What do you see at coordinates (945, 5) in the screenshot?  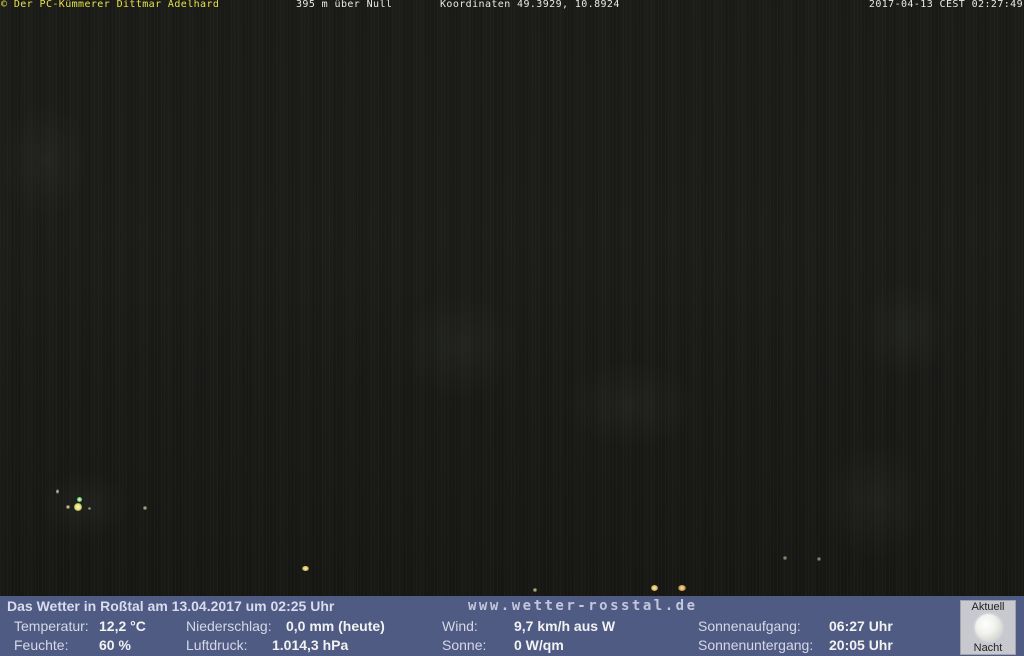 I see `timestamp-text: 2017-04-13 CEST 02:27:49` at bounding box center [945, 5].